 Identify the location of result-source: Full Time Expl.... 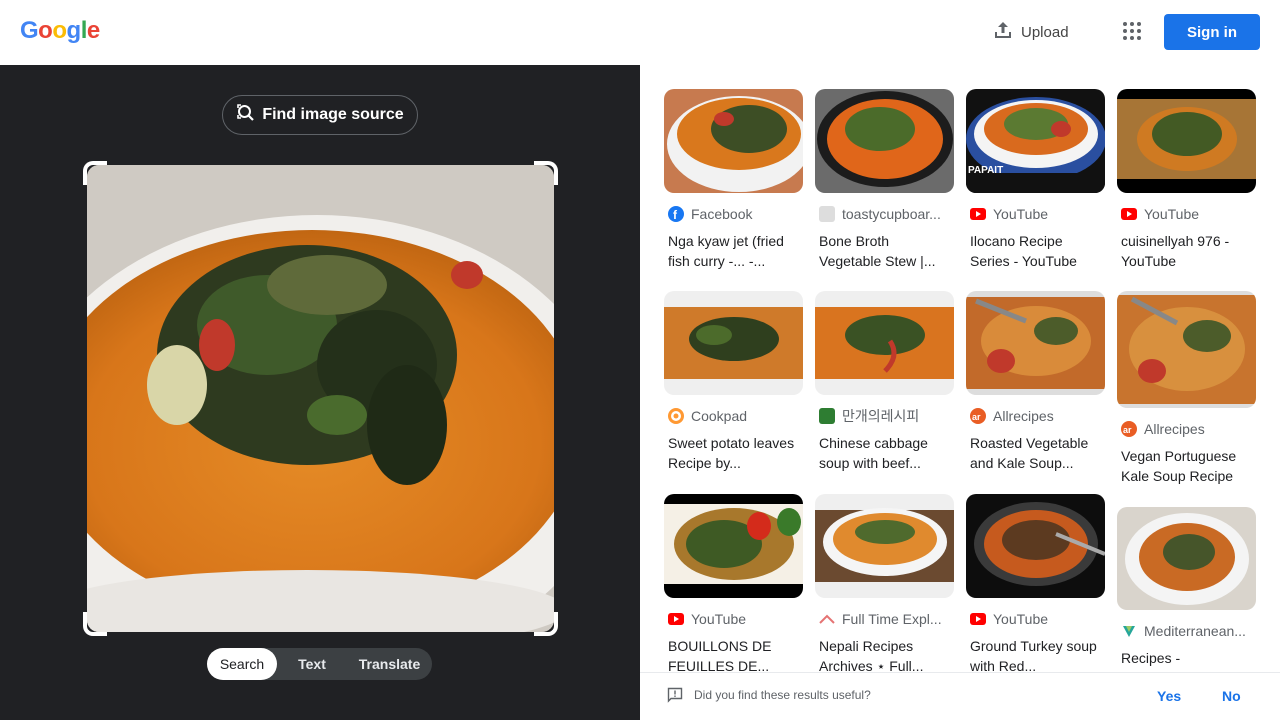
(884, 619).